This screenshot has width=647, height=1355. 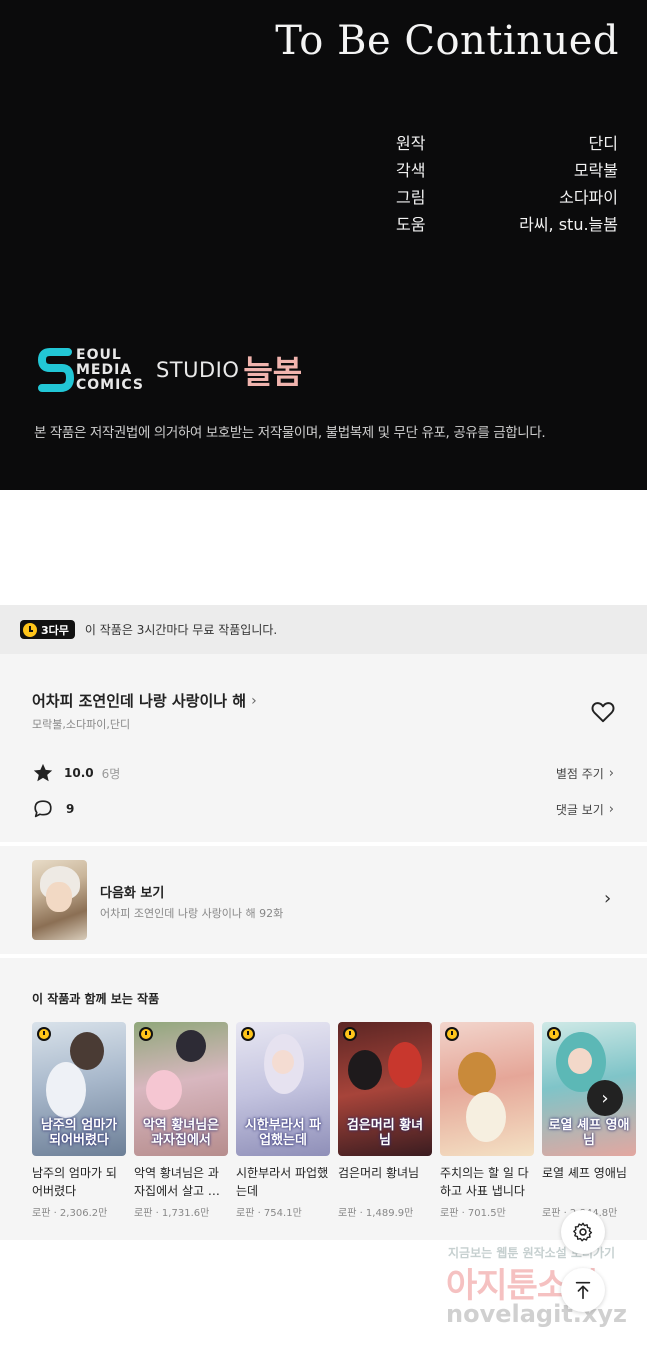 I want to click on comment-row: 9 댓글 보기 ›, so click(x=323, y=809).